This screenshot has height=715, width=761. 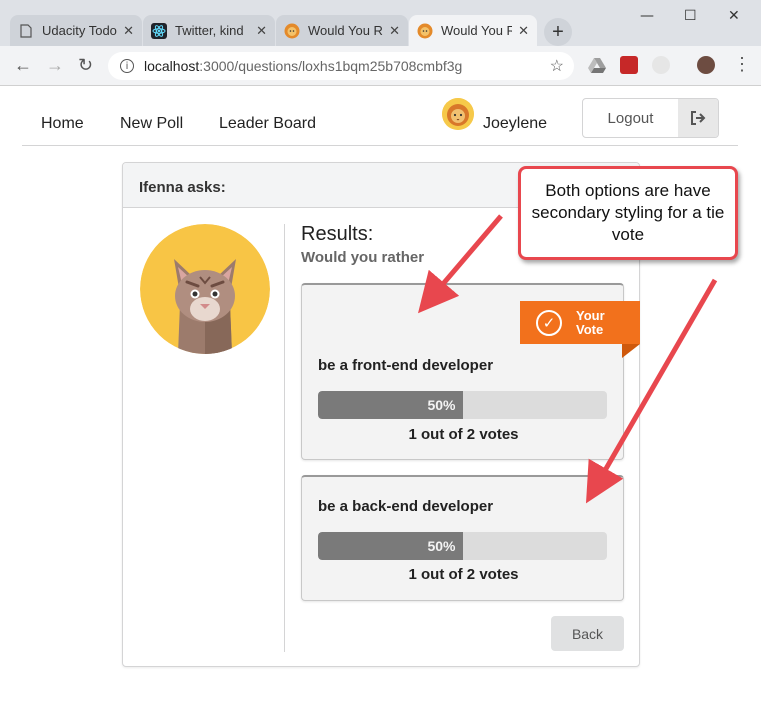 I want to click on your-vote-badge: ✓ Your Vote, so click(x=580, y=322).